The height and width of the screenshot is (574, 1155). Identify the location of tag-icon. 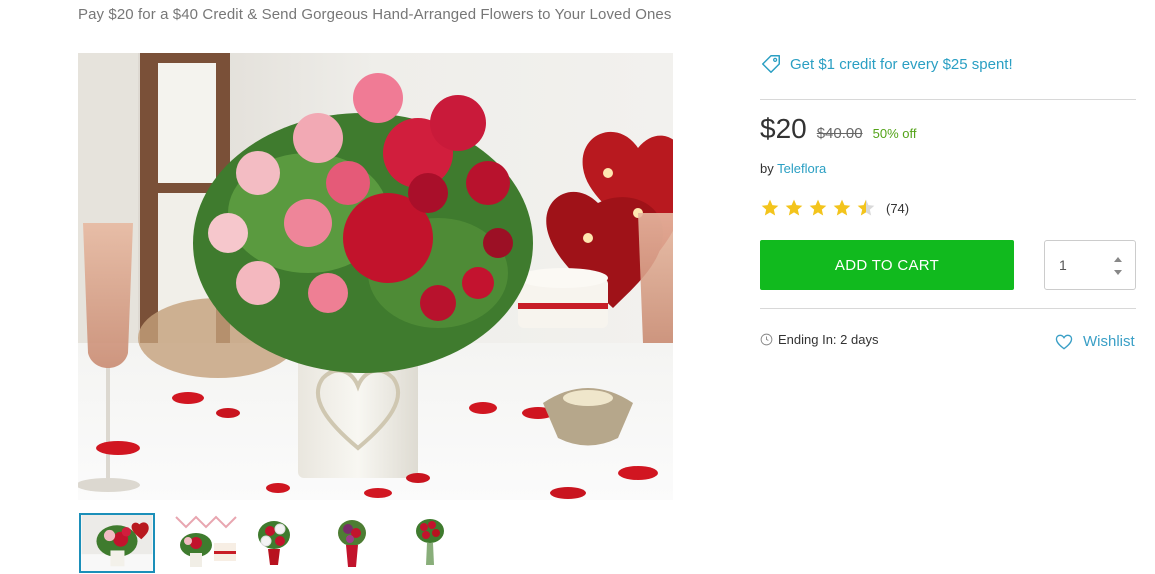
(771, 64).